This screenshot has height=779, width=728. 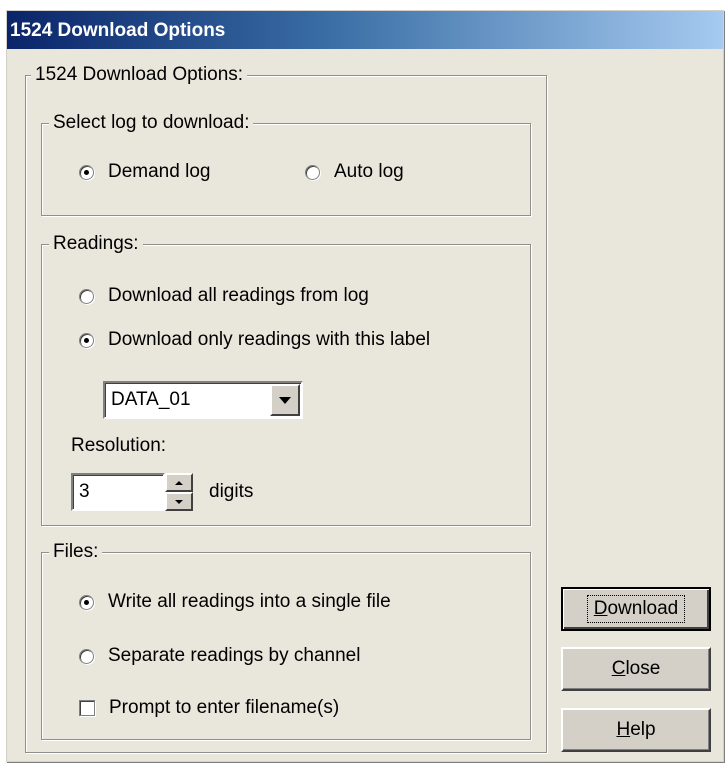 I want to click on separate-channel-label: Separate readings by channel, so click(x=234, y=655).